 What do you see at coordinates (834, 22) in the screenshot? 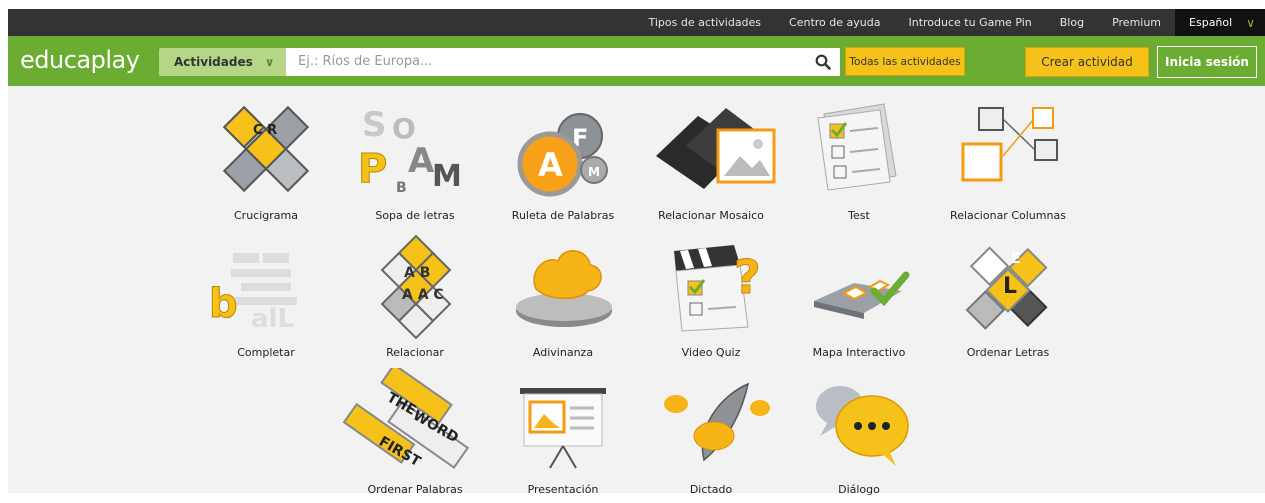
I see `topnav-centro-ayuda: Centro de ayuda` at bounding box center [834, 22].